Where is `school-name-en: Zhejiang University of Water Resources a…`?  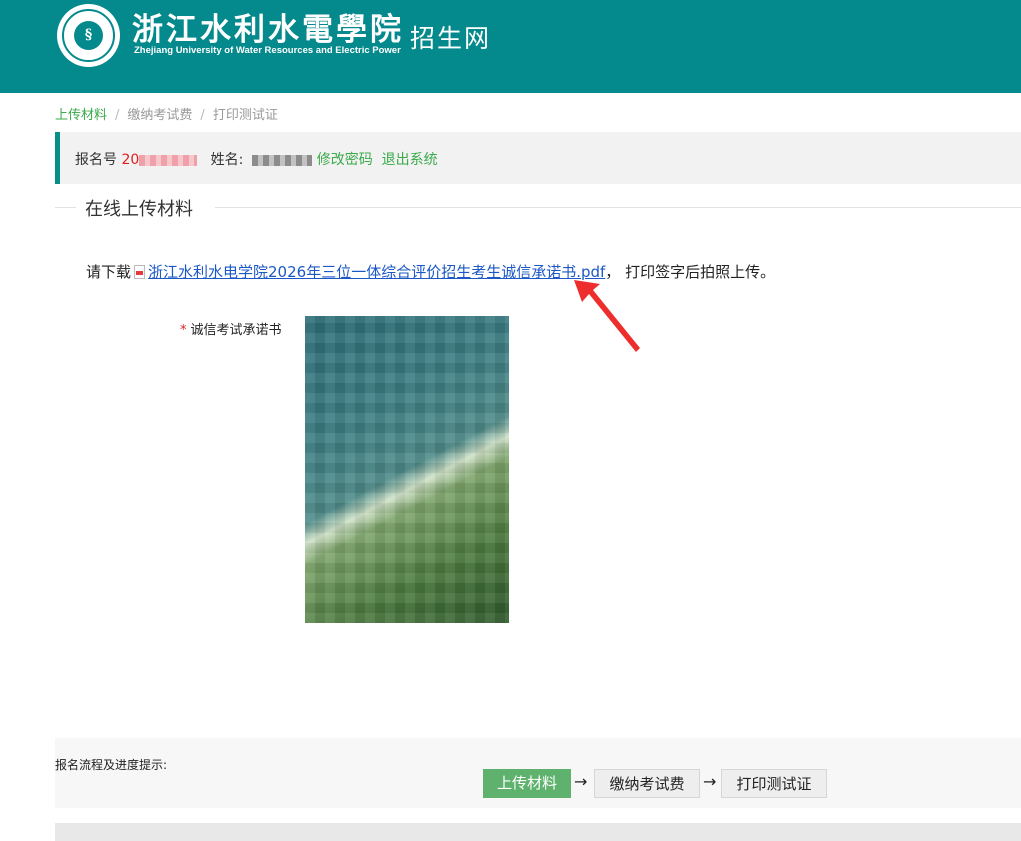
school-name-en: Zhejiang University of Water Resources a… is located at coordinates (267, 50).